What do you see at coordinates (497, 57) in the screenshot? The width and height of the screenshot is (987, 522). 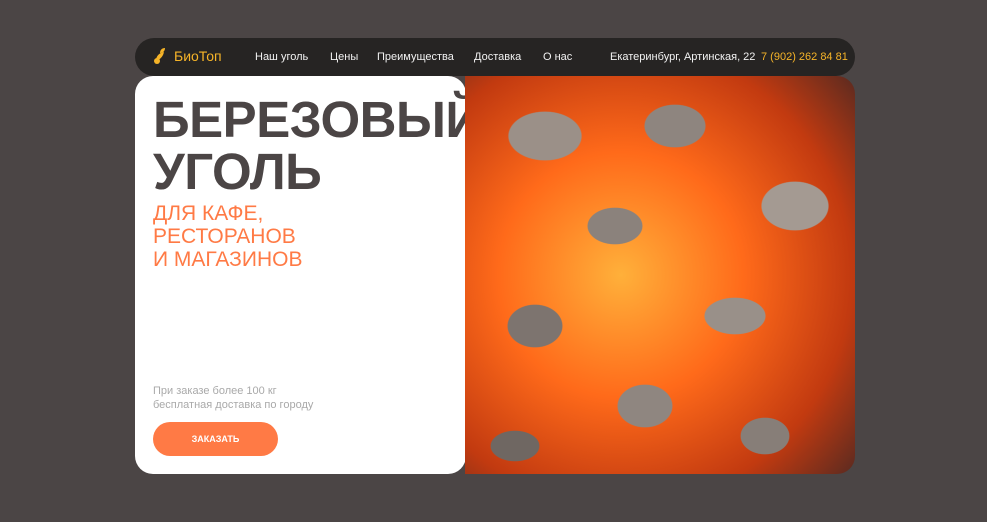 I see `nav-item-delivery: Доставка` at bounding box center [497, 57].